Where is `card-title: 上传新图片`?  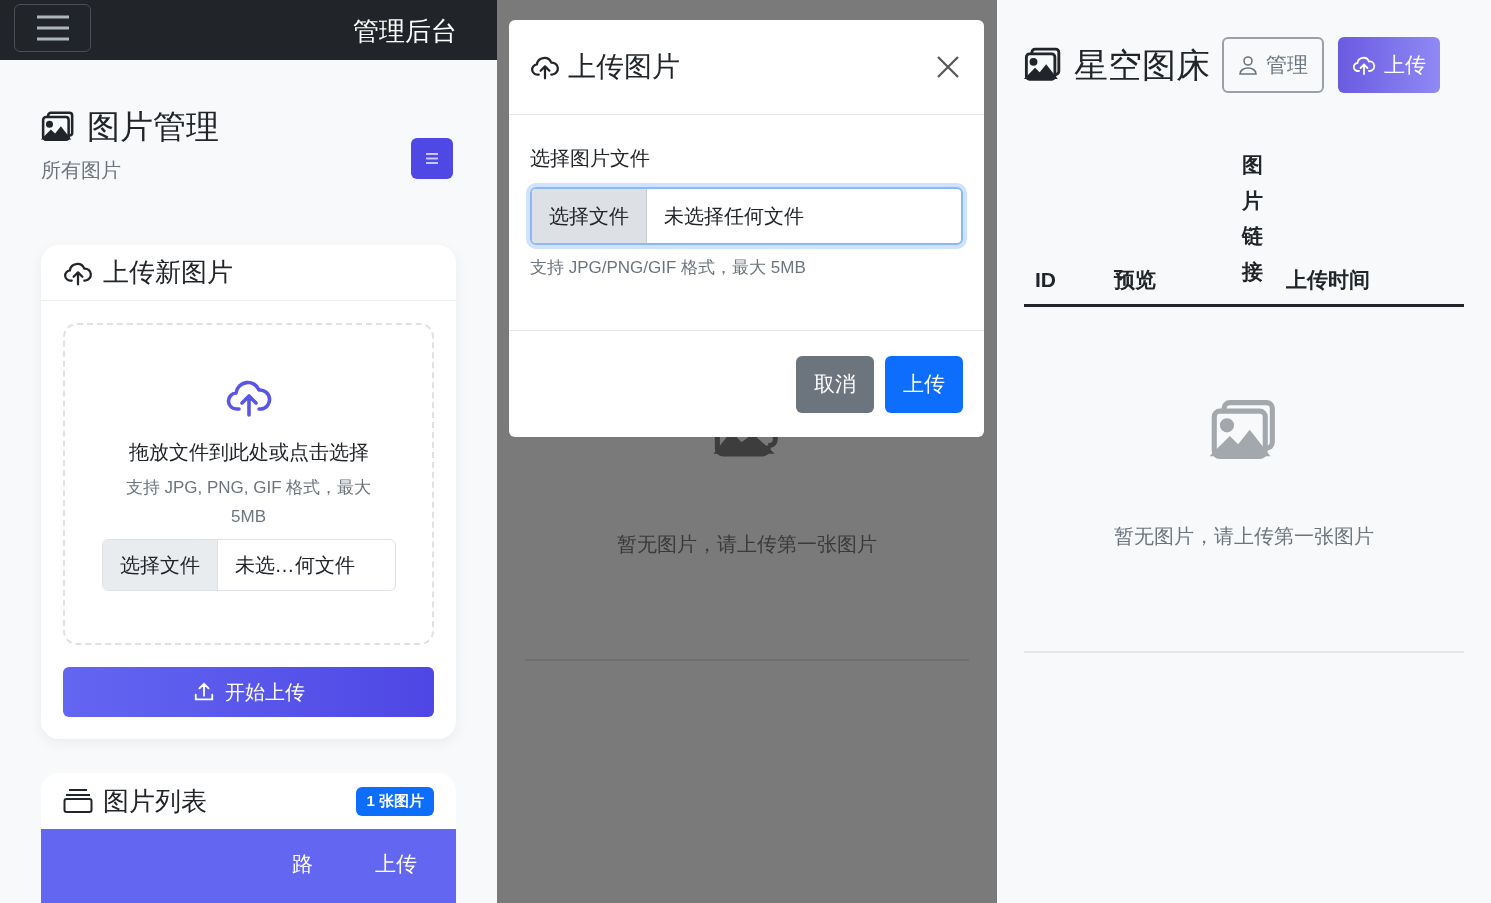
card-title: 上传新图片 is located at coordinates (168, 273).